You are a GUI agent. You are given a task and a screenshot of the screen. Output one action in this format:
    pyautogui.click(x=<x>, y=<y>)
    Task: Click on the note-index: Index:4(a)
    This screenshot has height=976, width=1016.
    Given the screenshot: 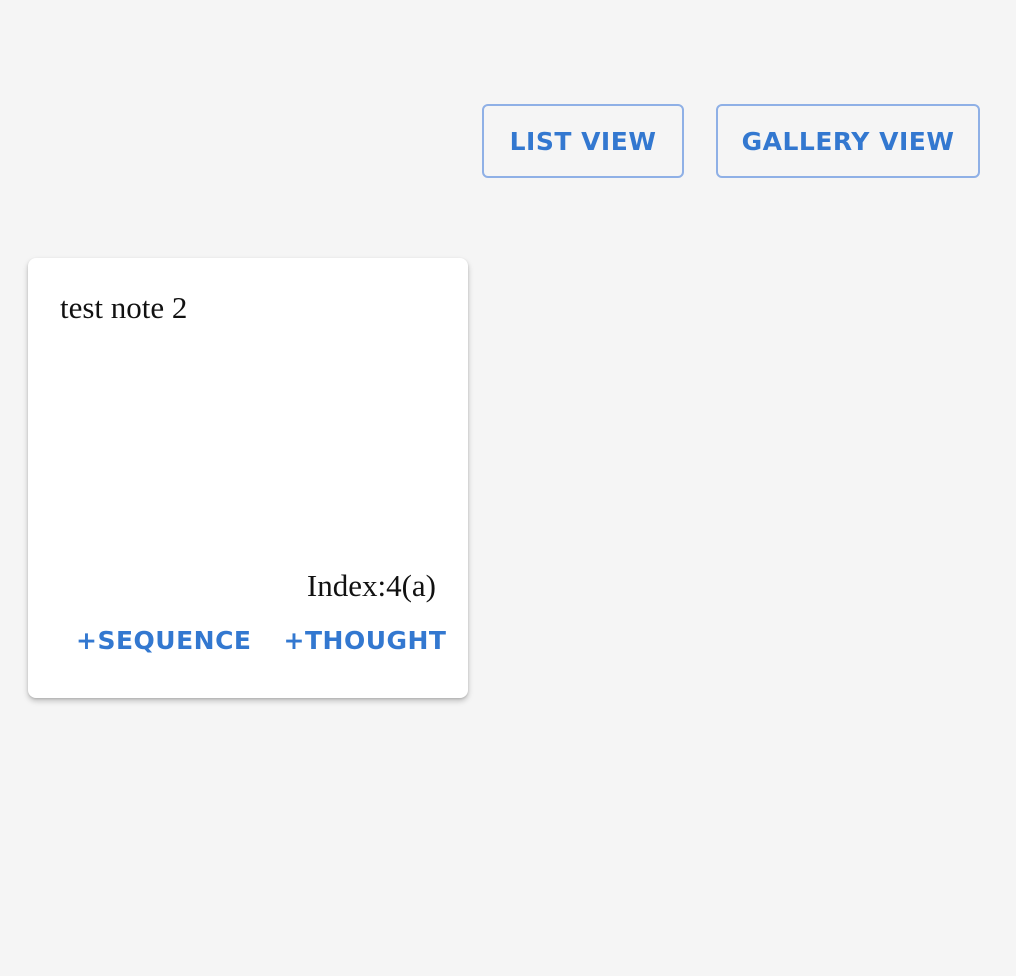 What is the action you would take?
    pyautogui.click(x=371, y=585)
    